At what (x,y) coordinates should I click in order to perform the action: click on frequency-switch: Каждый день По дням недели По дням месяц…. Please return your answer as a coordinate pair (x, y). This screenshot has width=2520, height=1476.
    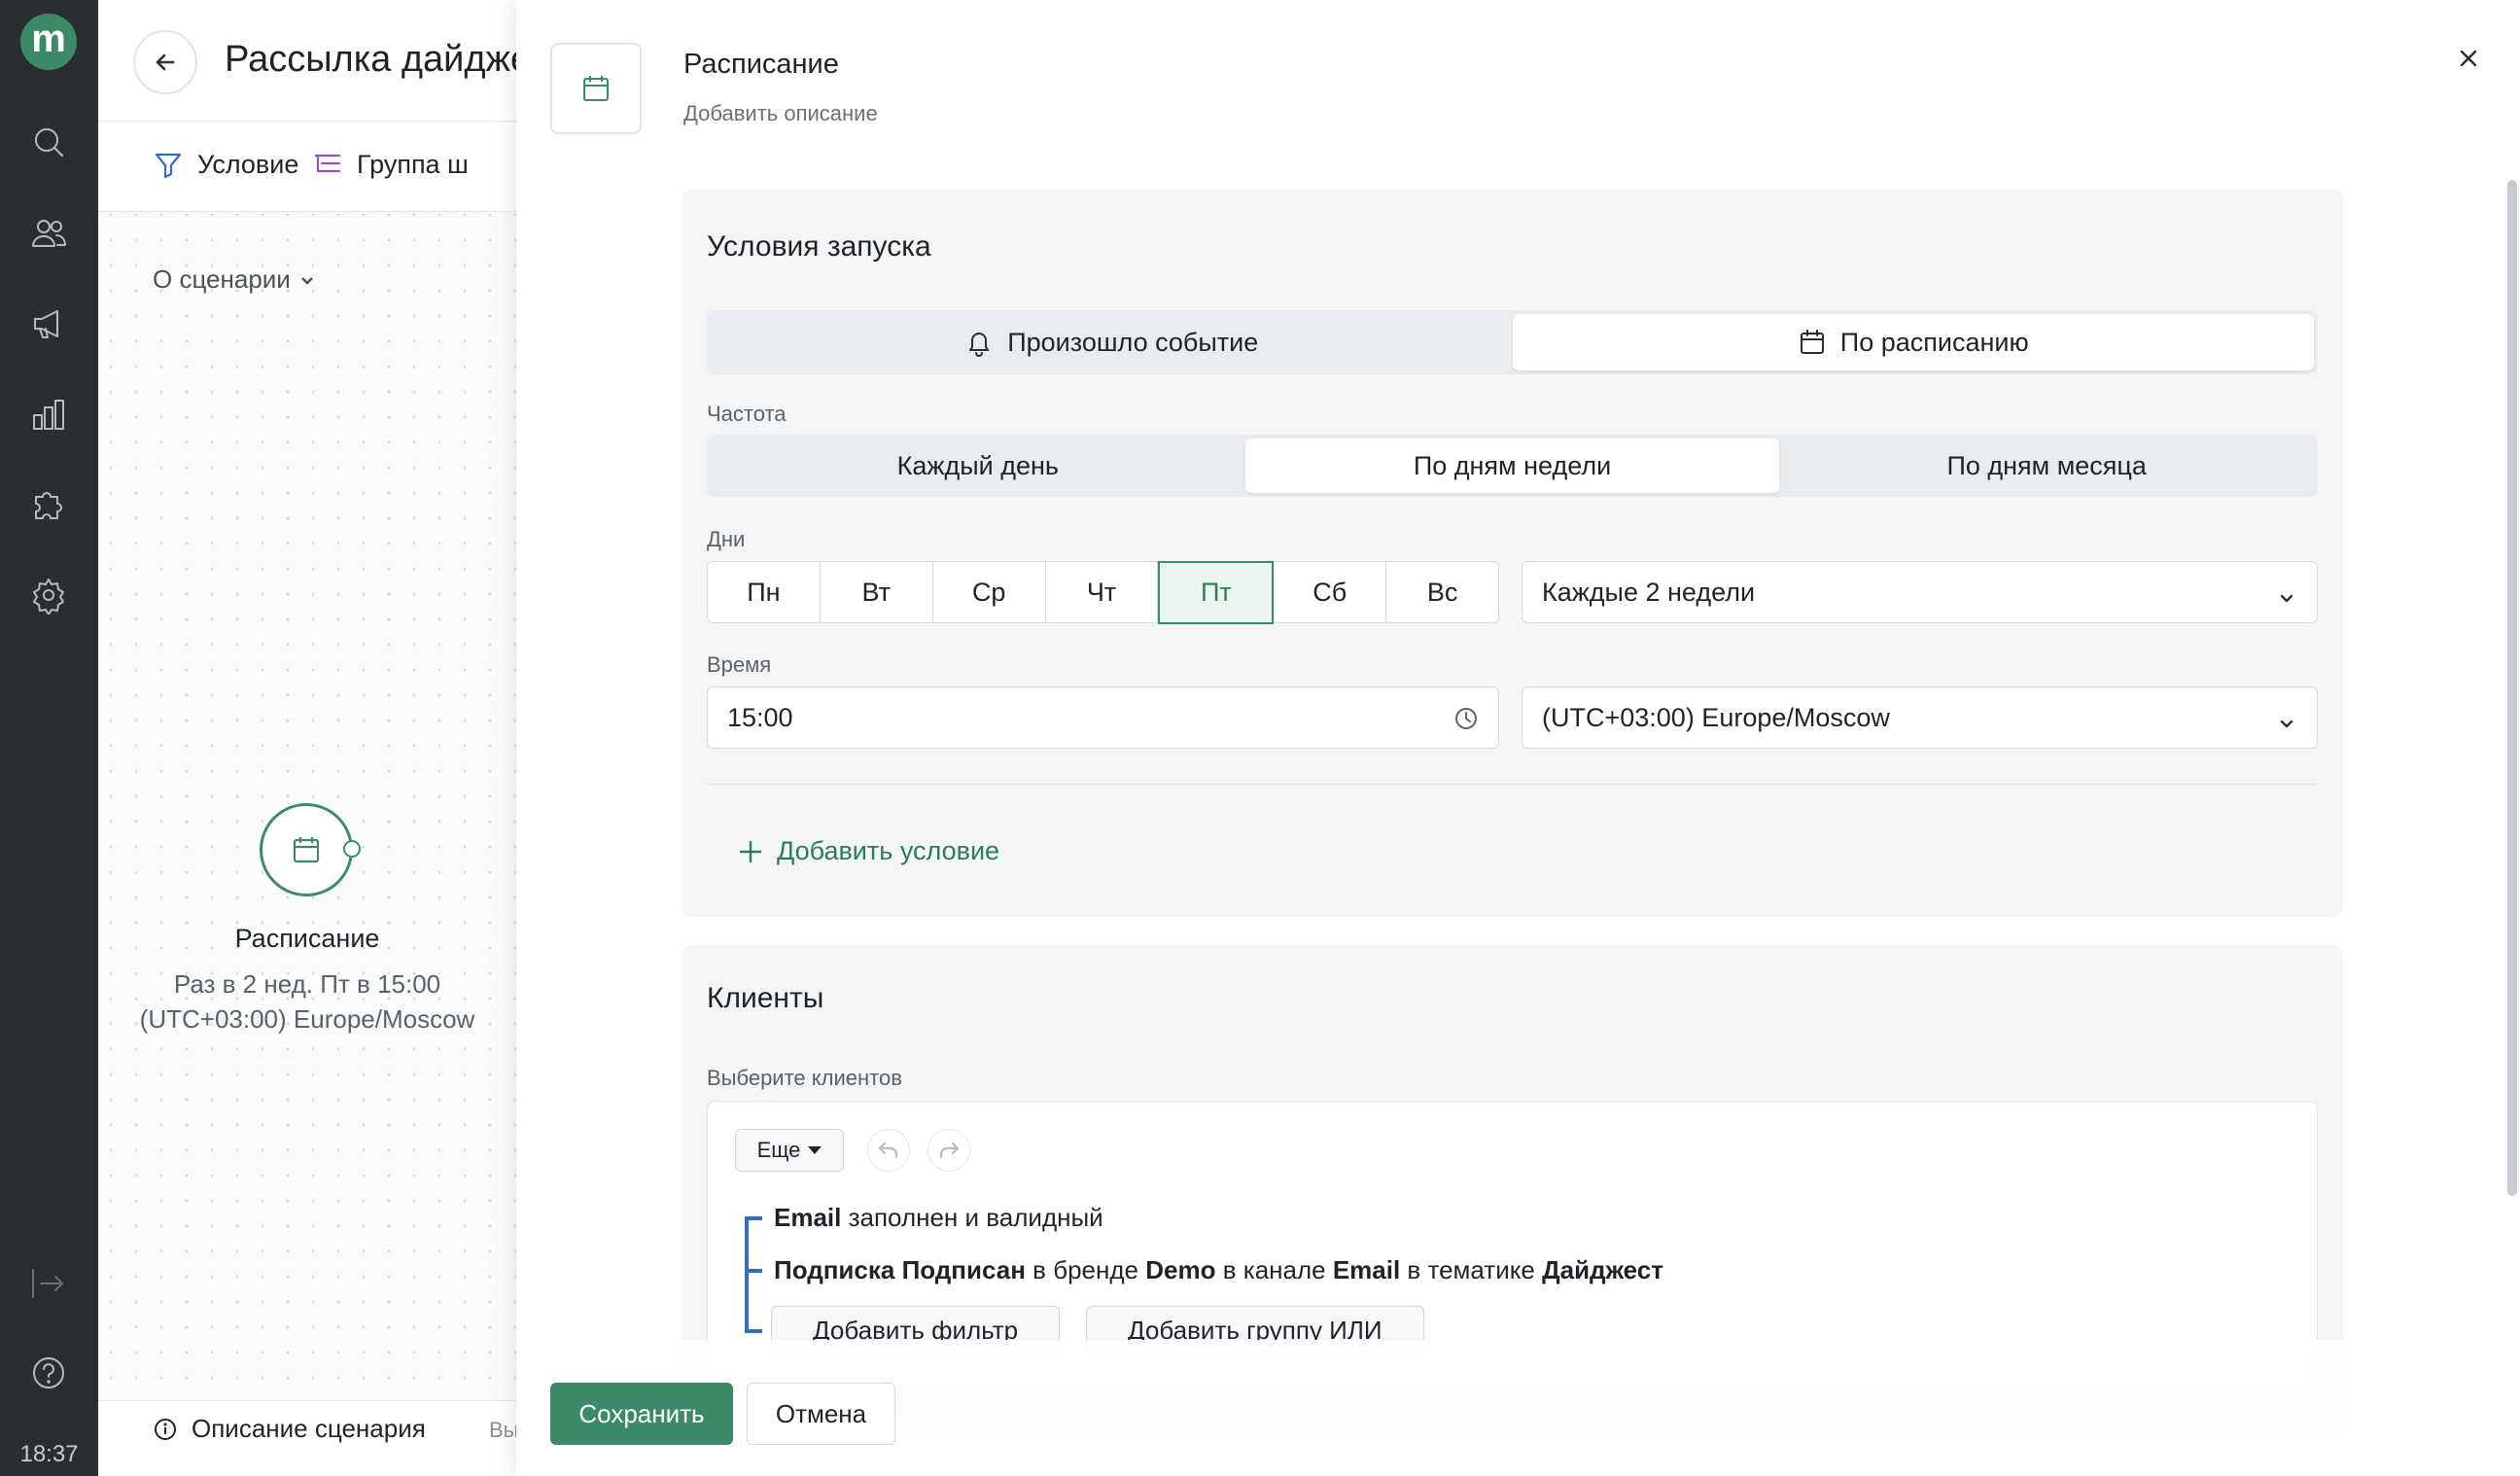
    Looking at the image, I should click on (1512, 466).